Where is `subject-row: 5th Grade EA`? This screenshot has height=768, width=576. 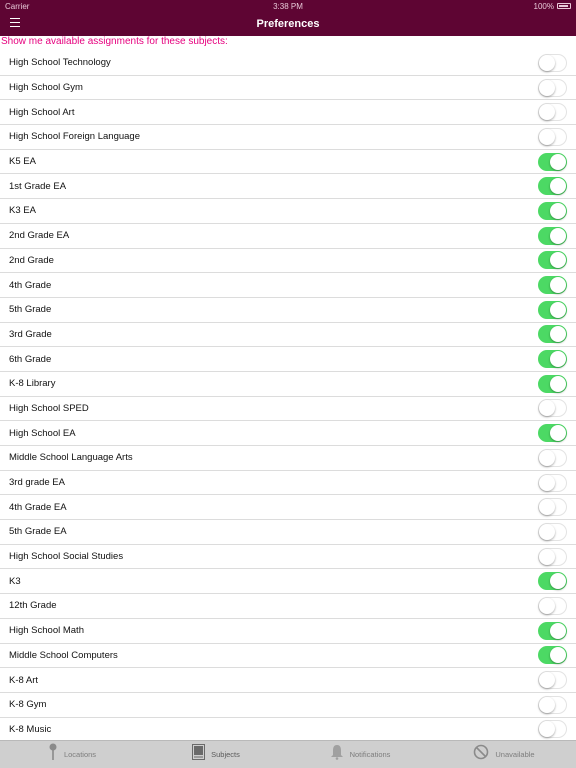
subject-row: 5th Grade EA is located at coordinates (288, 532).